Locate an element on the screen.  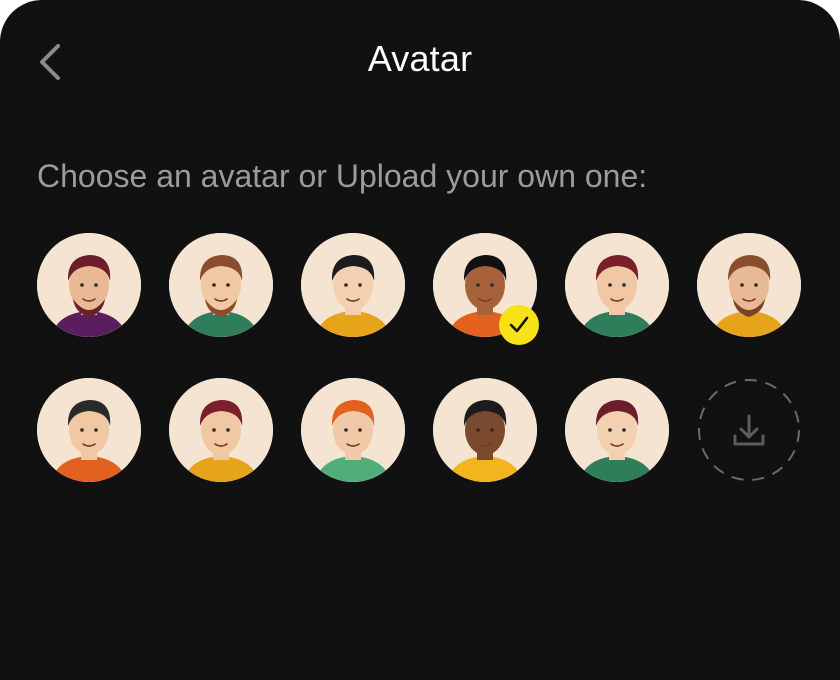
upload-dashed-circle is located at coordinates (749, 430).